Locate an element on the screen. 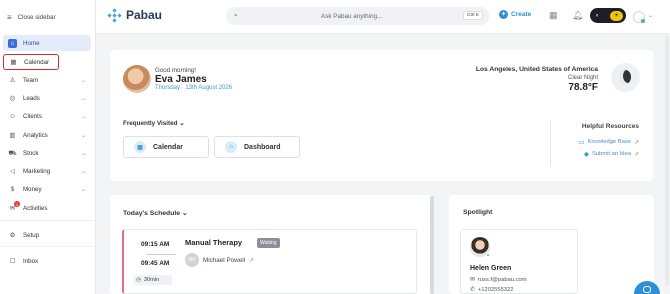 The height and width of the screenshot is (294, 670). chat-button is located at coordinates (647, 287).